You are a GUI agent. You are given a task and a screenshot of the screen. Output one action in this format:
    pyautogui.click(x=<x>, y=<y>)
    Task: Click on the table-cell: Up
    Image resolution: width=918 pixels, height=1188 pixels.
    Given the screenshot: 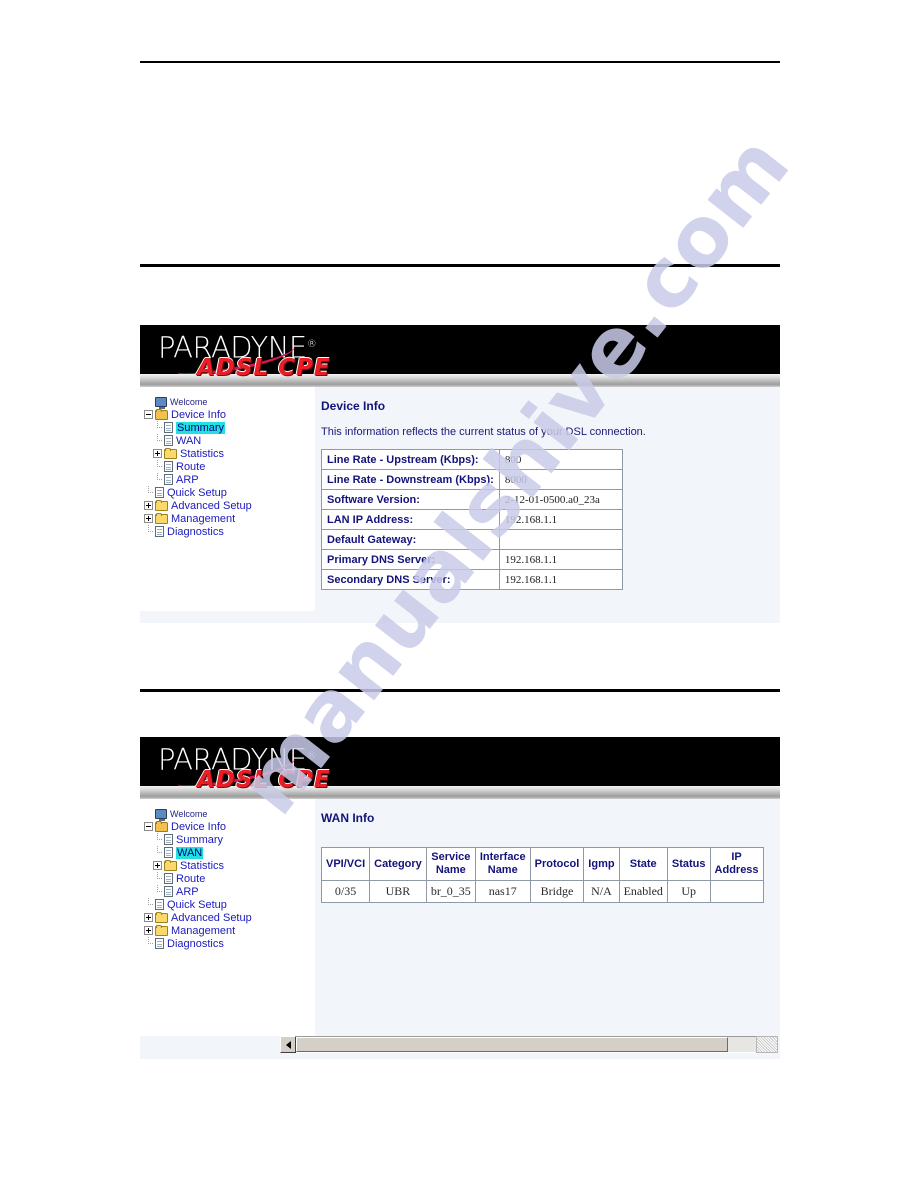 What is the action you would take?
    pyautogui.click(x=688, y=891)
    